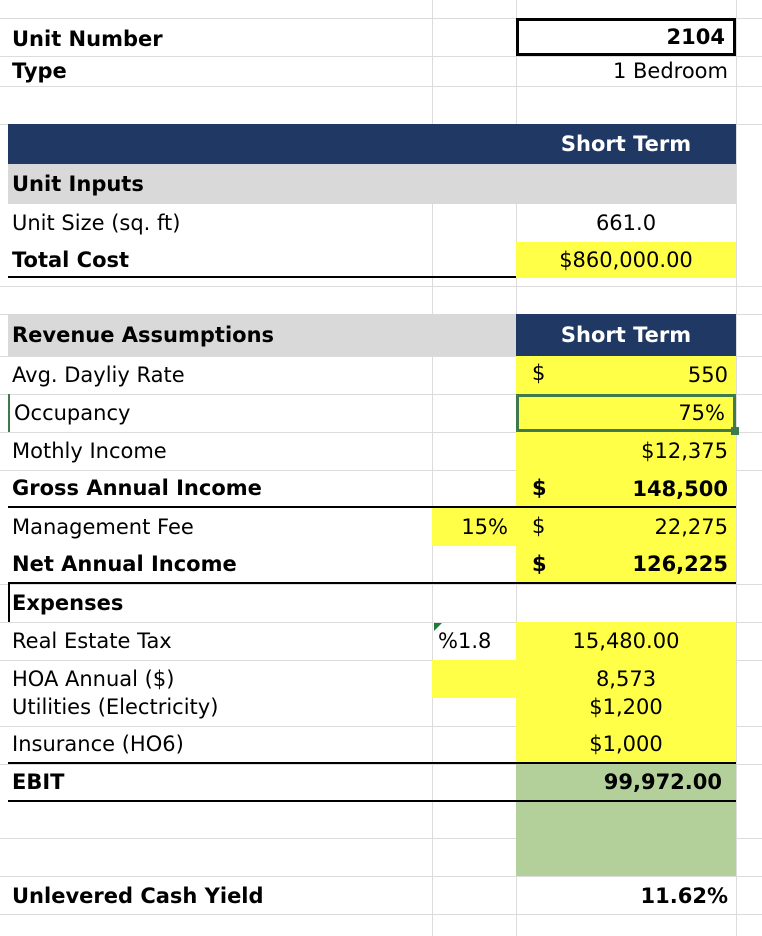  Describe the element at coordinates (626, 896) in the screenshot. I see `unlevered-cash-yield-value: 11.62%` at that location.